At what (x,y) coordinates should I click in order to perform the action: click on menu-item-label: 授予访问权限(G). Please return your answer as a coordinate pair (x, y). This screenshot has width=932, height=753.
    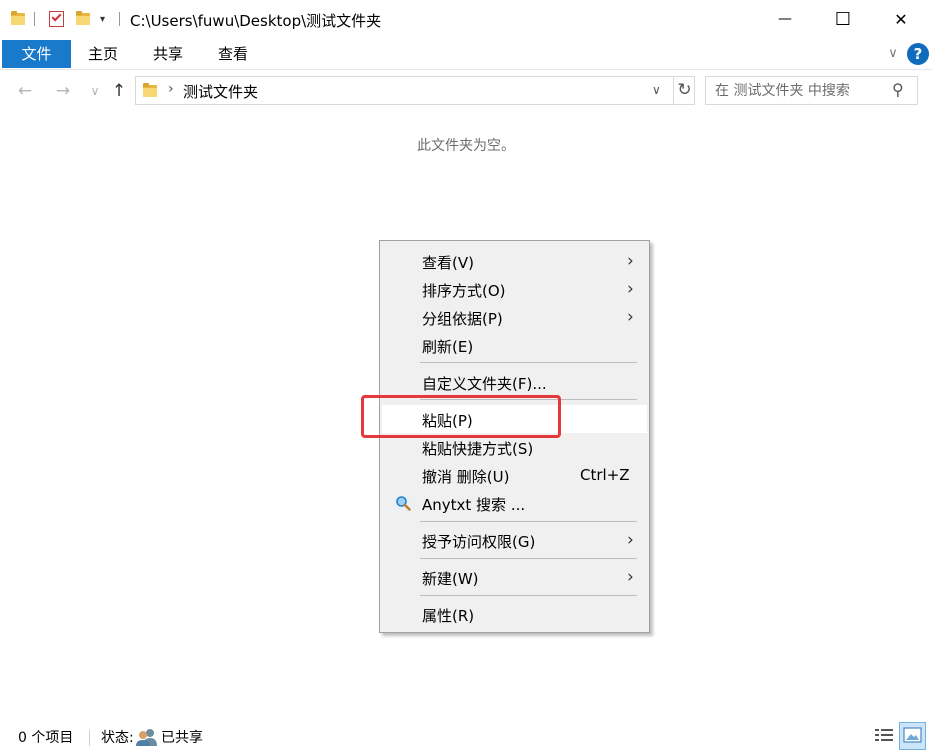
    Looking at the image, I should click on (479, 542).